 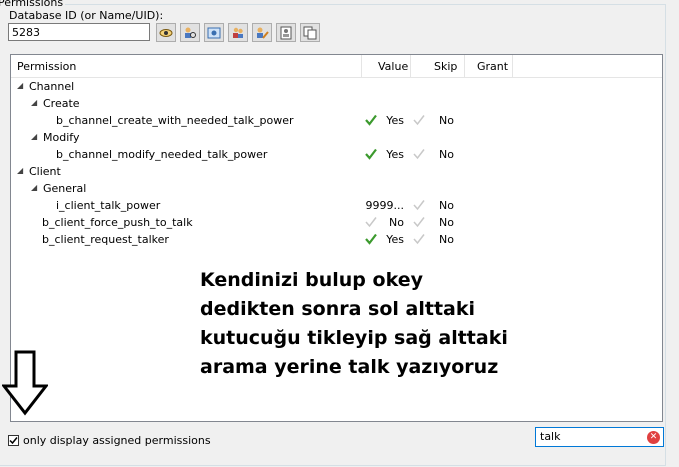 I want to click on contact-button, so click(x=286, y=32).